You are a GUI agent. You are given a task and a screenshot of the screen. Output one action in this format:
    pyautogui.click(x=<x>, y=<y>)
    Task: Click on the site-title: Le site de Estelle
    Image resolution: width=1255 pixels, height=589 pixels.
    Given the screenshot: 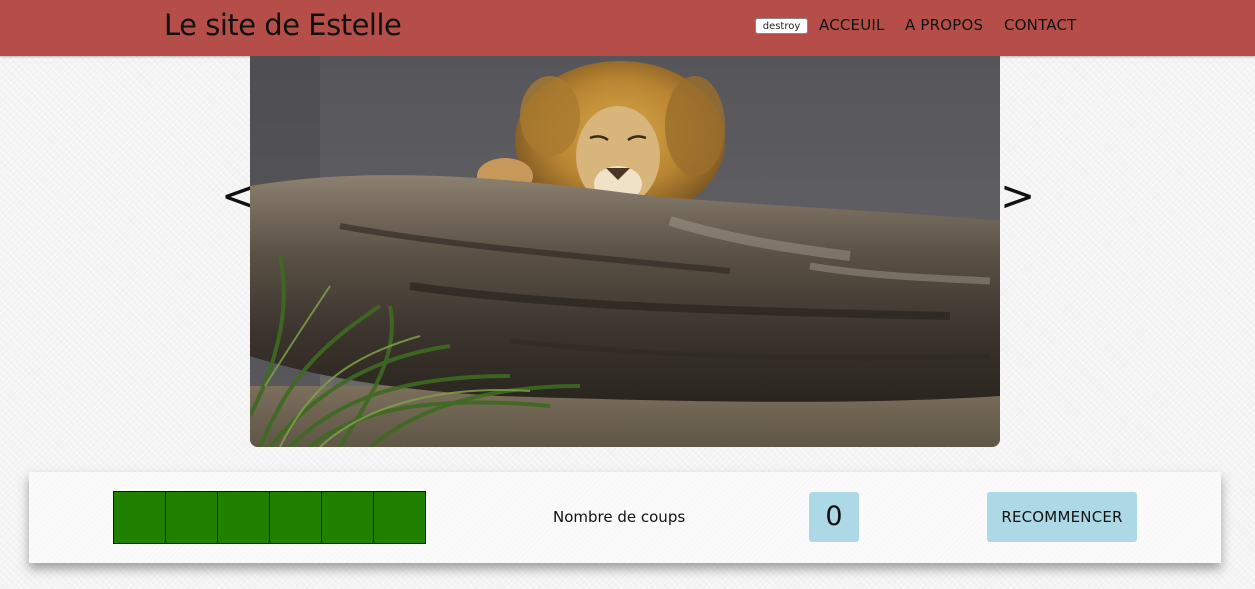 What is the action you would take?
    pyautogui.click(x=283, y=25)
    